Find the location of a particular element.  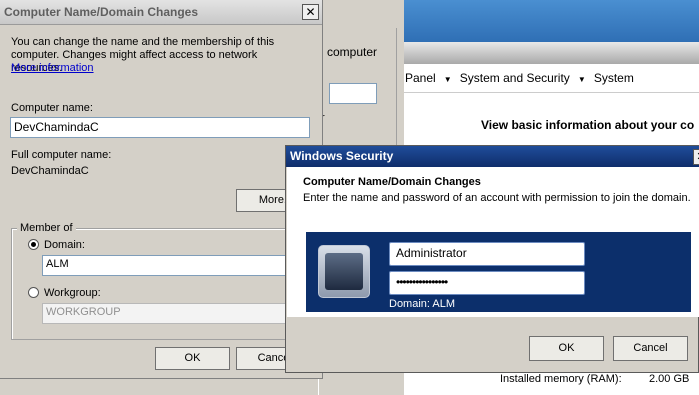

security-titlebar: Windows Security ✕ is located at coordinates (492, 156).